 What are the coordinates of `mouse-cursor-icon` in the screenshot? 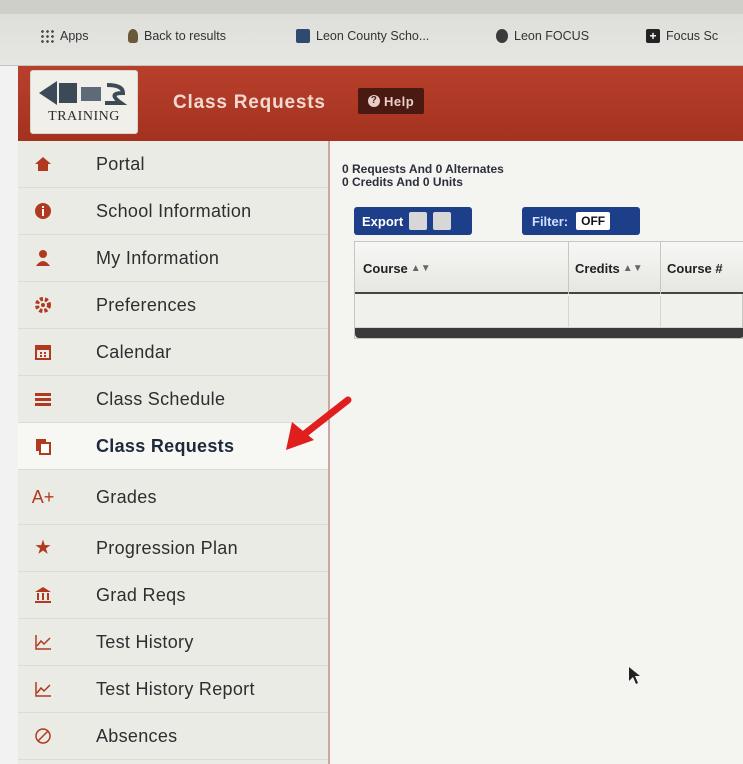 It's located at (634, 675).